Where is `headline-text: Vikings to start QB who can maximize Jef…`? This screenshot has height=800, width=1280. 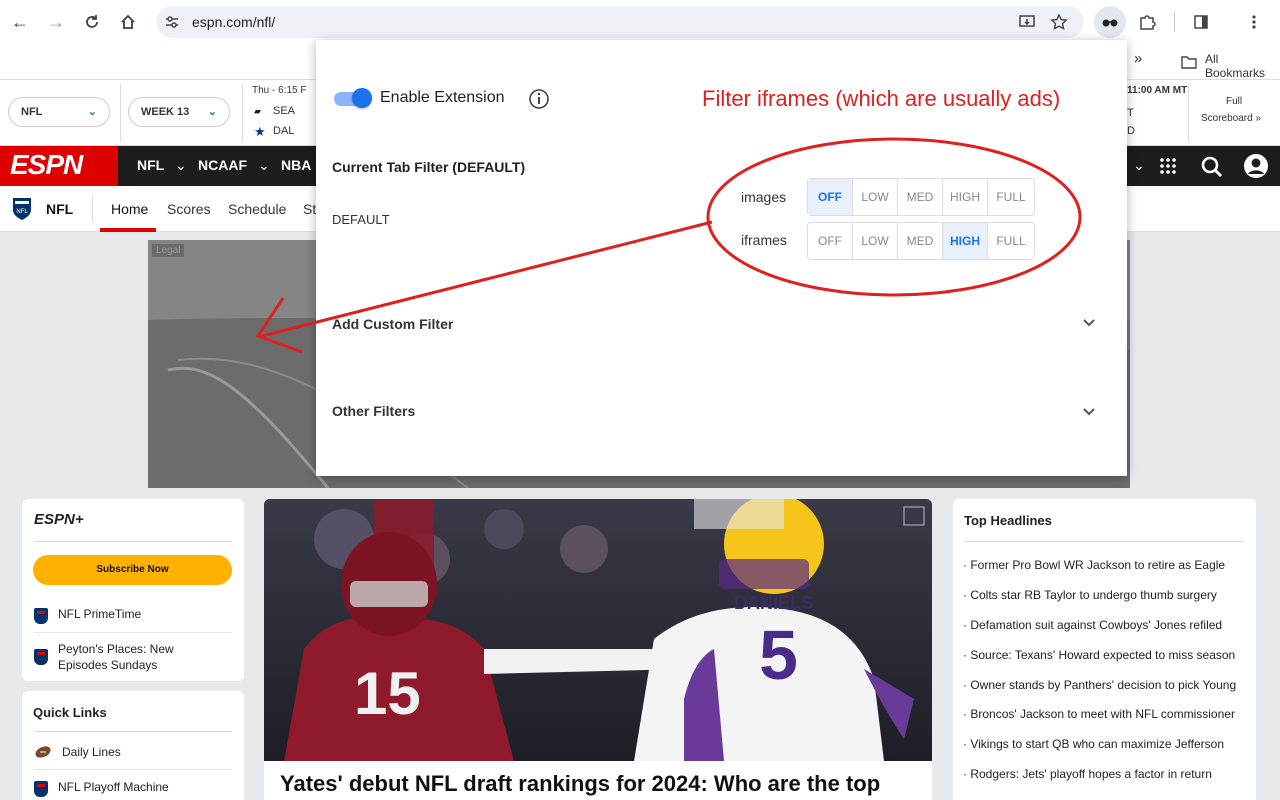
headline-text: Vikings to start QB who can maximize Jef… is located at coordinates (1097, 744).